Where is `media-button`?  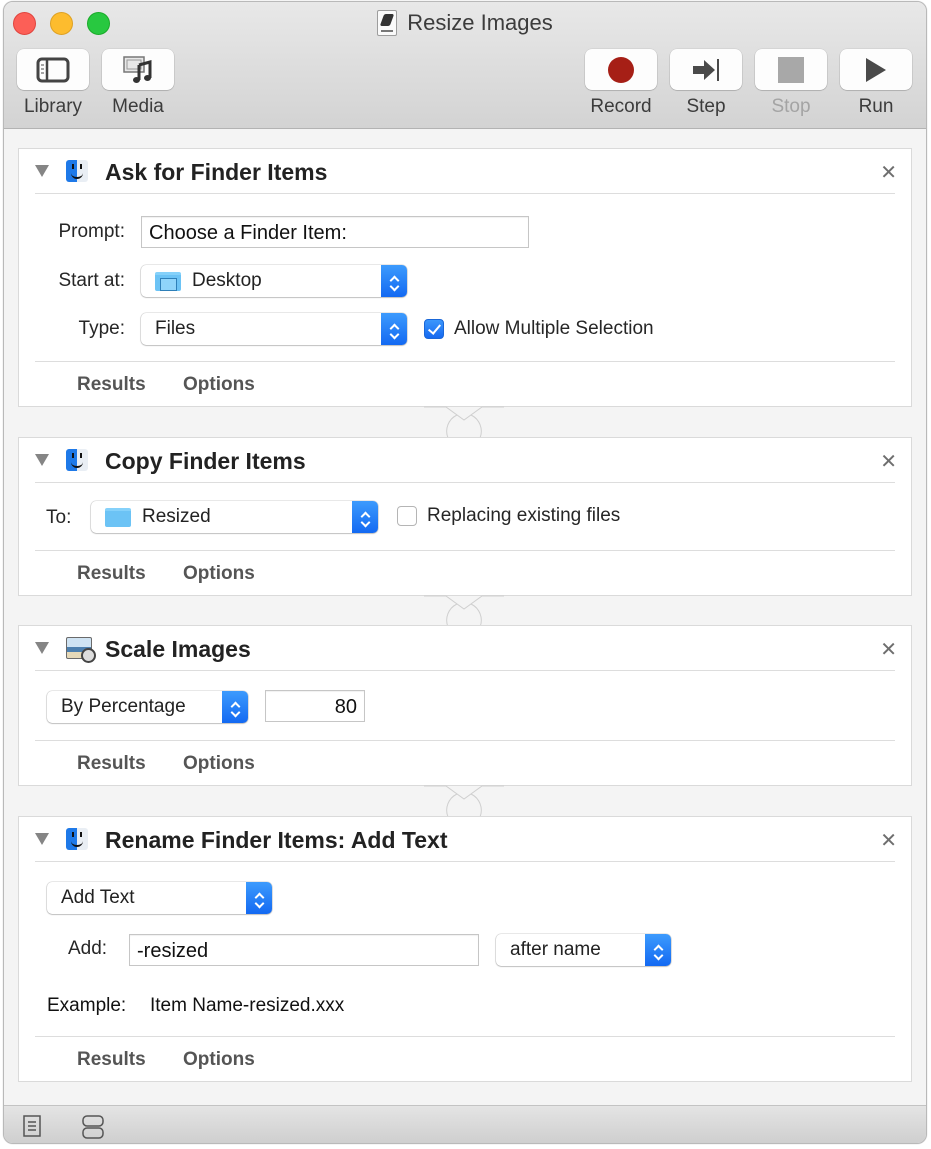 media-button is located at coordinates (138, 69).